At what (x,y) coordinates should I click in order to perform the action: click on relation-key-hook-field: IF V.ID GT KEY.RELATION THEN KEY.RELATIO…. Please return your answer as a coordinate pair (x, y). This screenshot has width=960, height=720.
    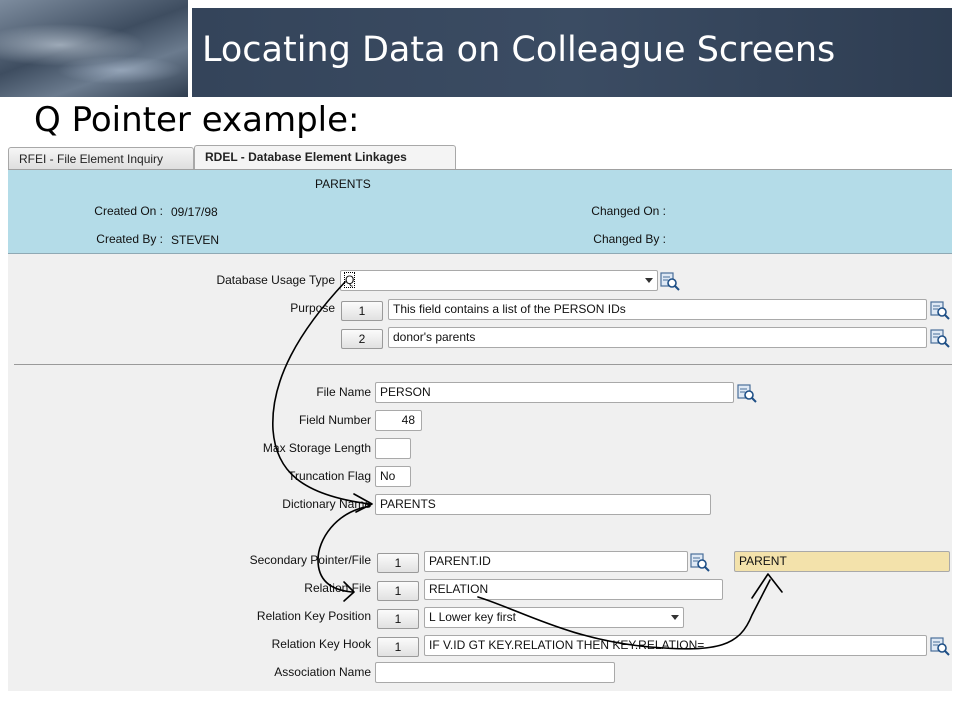
    Looking at the image, I should click on (675, 645).